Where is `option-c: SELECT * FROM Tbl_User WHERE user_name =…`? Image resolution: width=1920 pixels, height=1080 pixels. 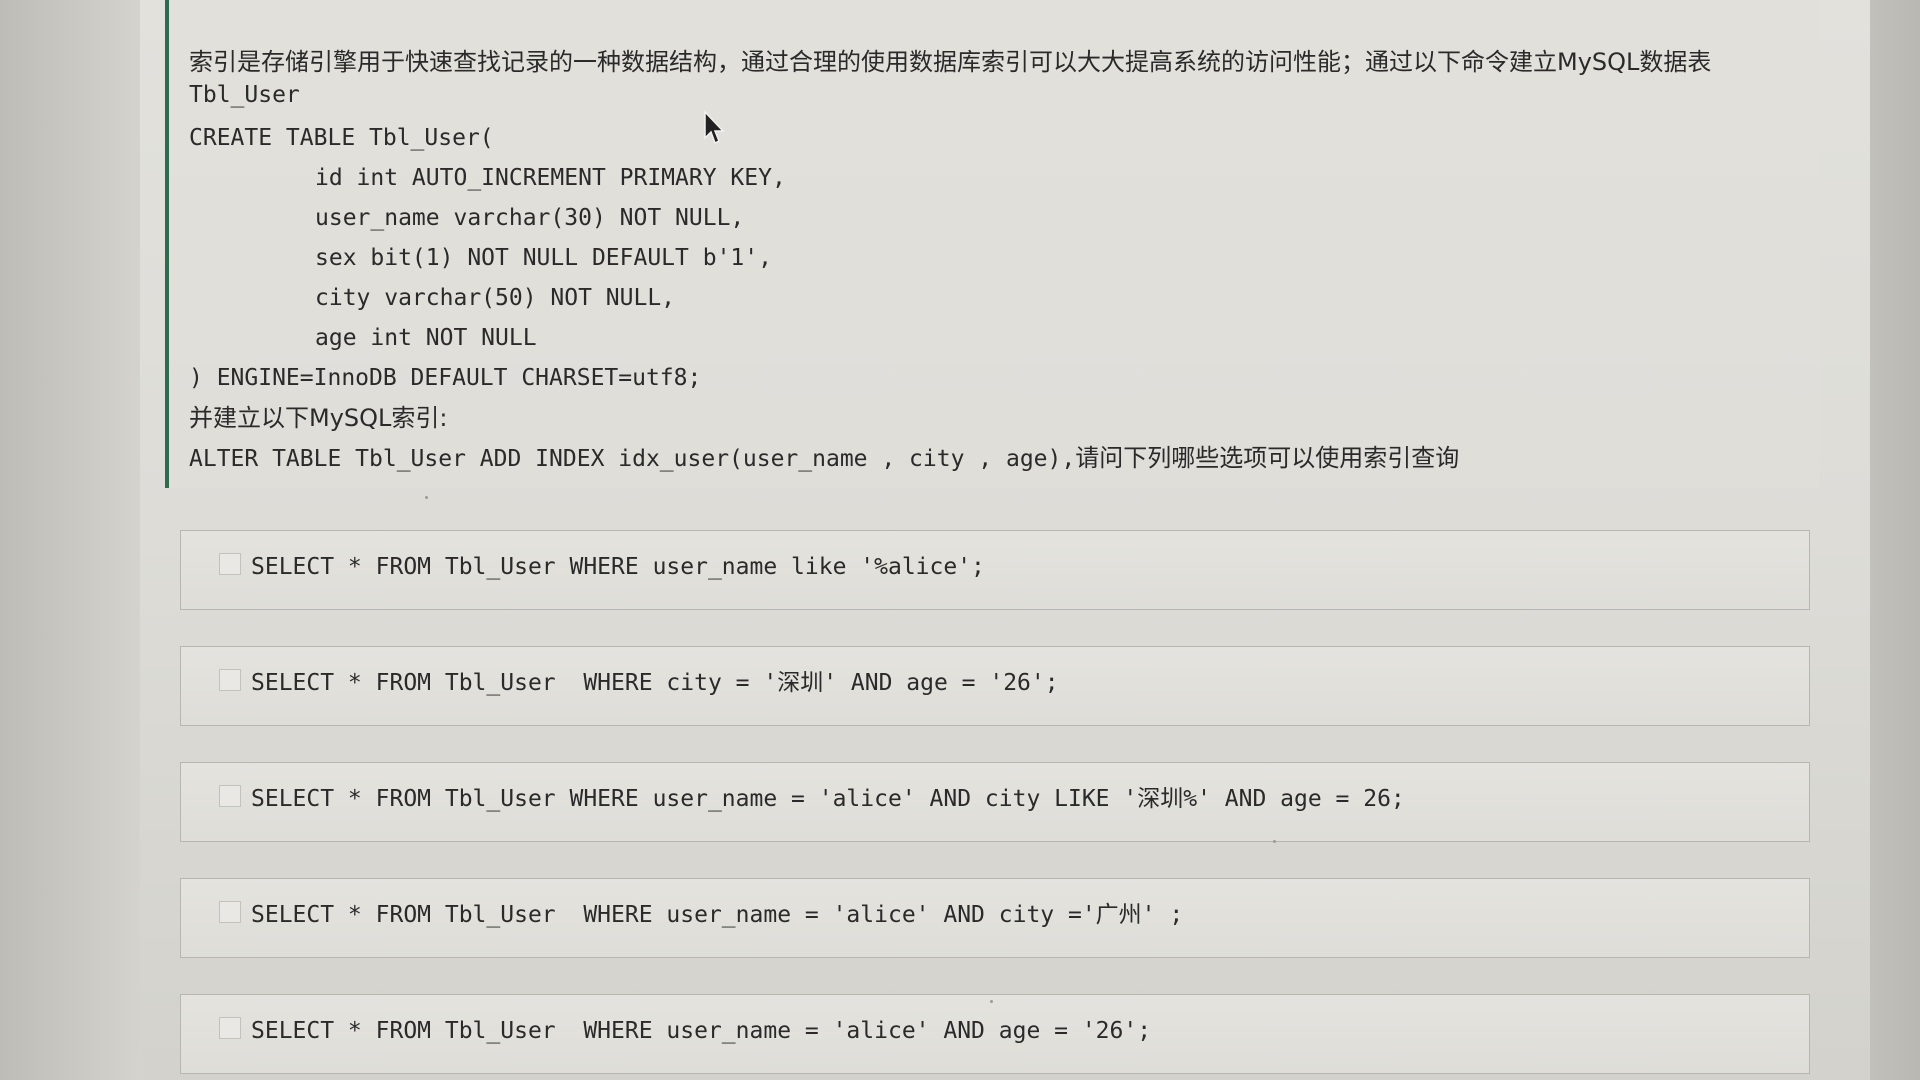 option-c: SELECT * FROM Tbl_User WHERE user_name =… is located at coordinates (995, 802).